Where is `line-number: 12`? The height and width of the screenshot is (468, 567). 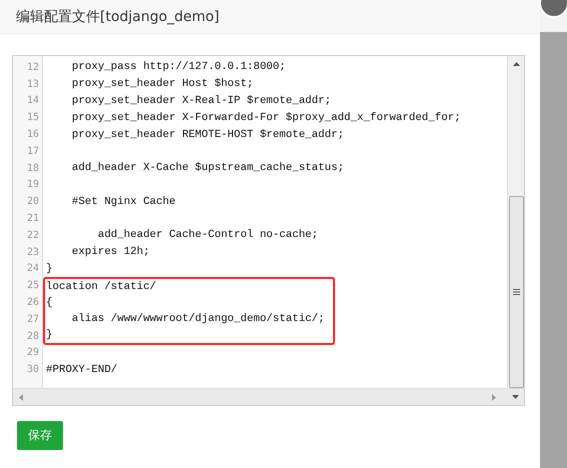
line-number: 12 is located at coordinates (33, 67).